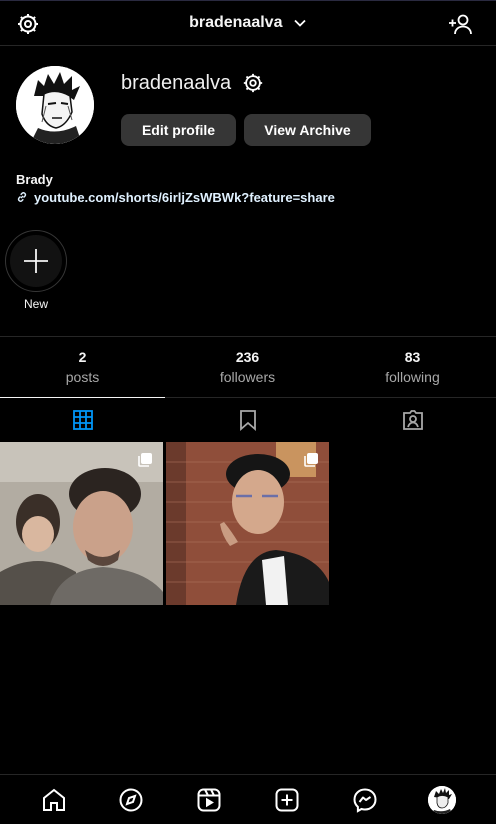 Image resolution: width=496 pixels, height=824 pixels. What do you see at coordinates (54, 800) in the screenshot?
I see `home-icon` at bounding box center [54, 800].